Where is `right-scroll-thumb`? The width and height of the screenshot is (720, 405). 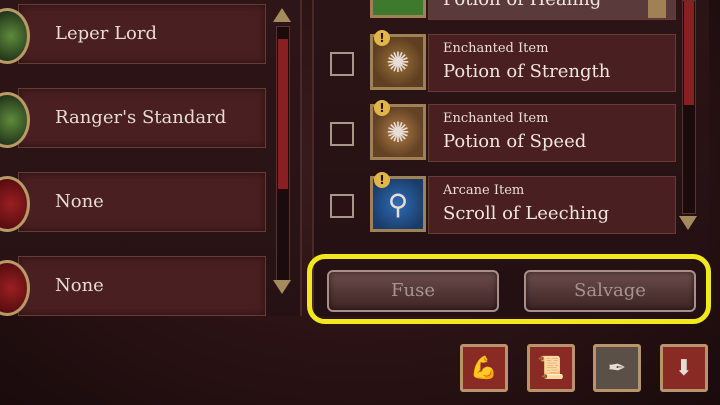
right-scroll-thumb is located at coordinates (689, 53).